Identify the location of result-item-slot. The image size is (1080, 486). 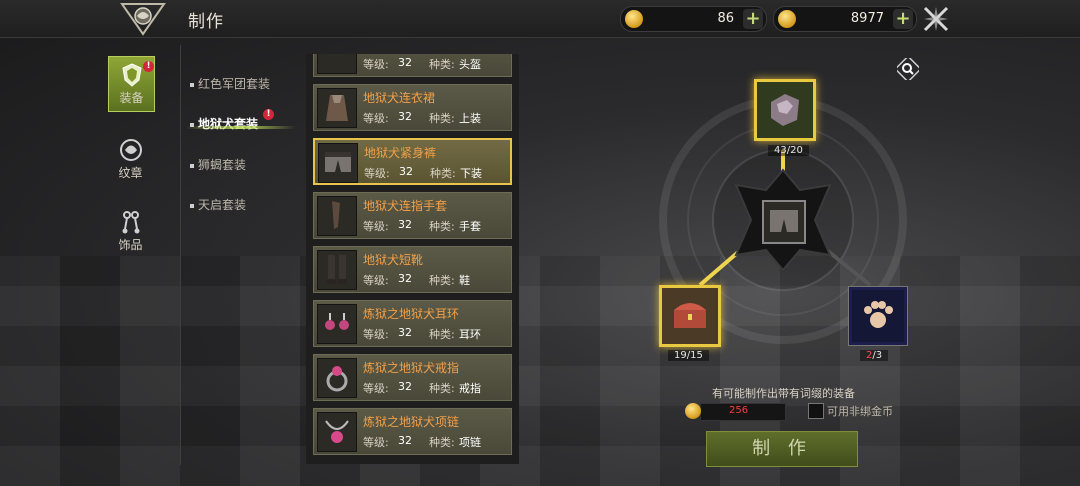
(784, 222).